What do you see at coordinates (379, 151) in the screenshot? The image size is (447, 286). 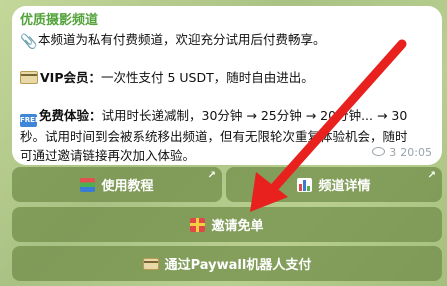 I see `eye-icon` at bounding box center [379, 151].